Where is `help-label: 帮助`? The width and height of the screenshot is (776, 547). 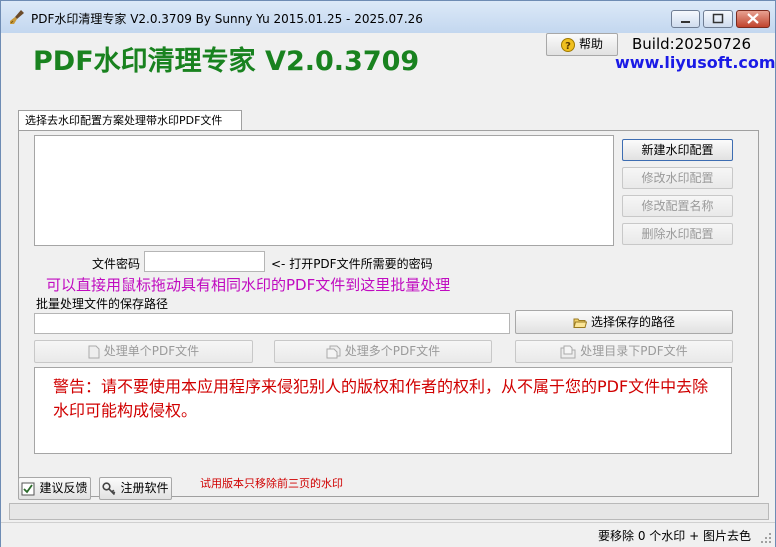 help-label: 帮助 is located at coordinates (590, 44).